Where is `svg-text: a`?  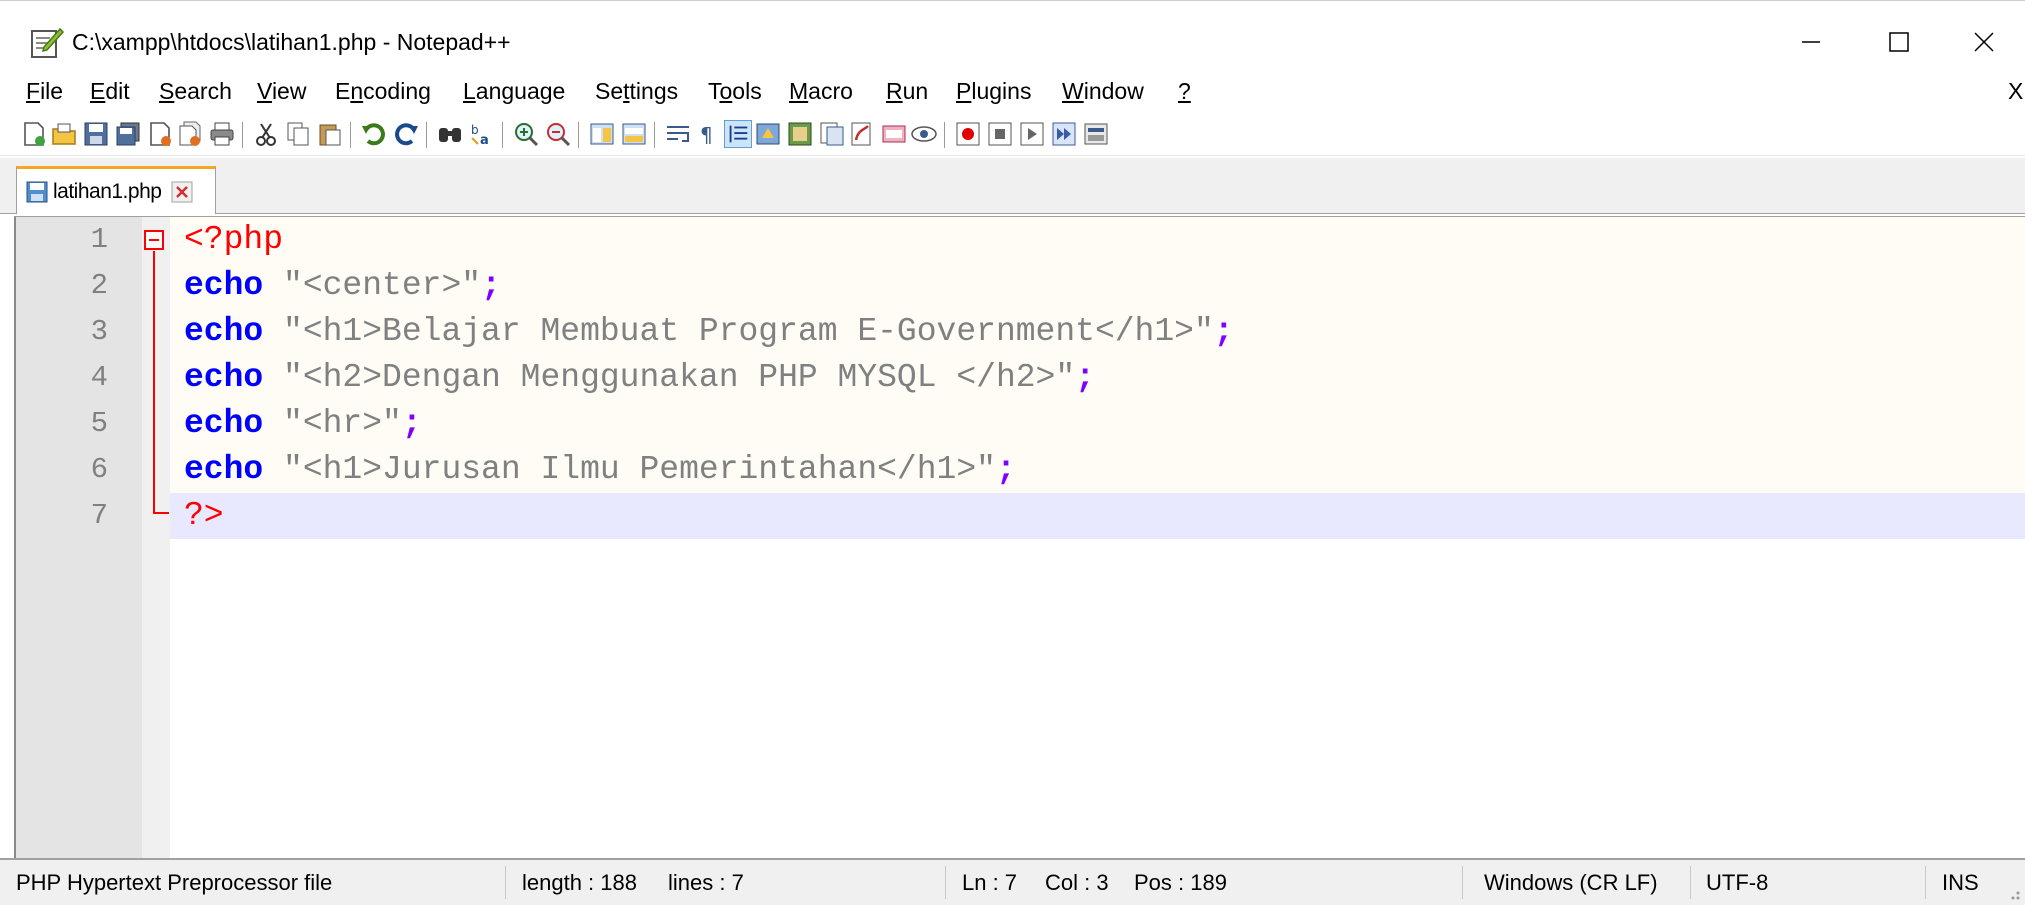 svg-text: a is located at coordinates (484, 140).